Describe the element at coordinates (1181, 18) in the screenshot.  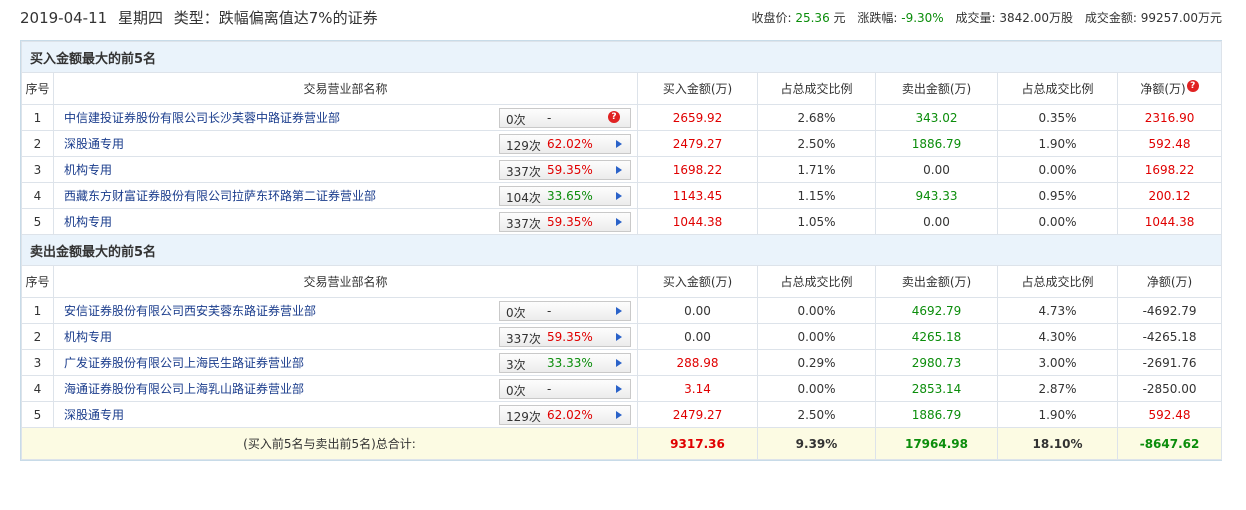
I see `amount-value: 99257.00万元` at that location.